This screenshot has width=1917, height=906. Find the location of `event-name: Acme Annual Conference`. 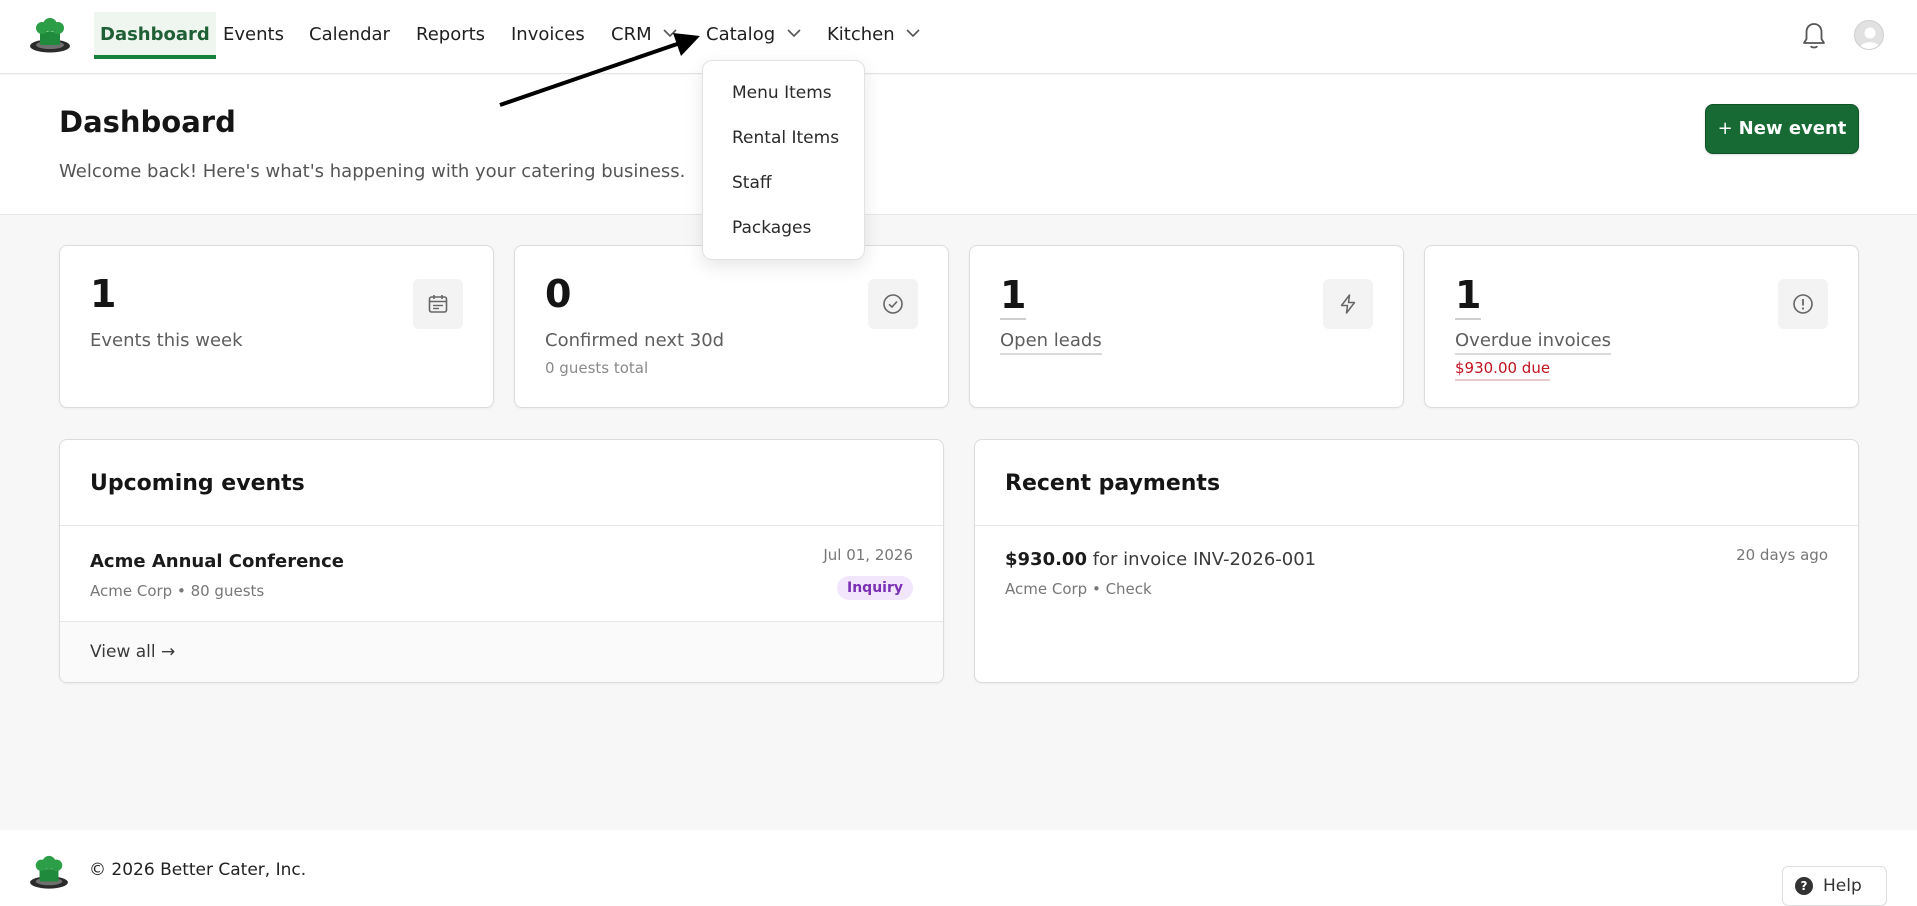

event-name: Acme Annual Conference is located at coordinates (217, 561).